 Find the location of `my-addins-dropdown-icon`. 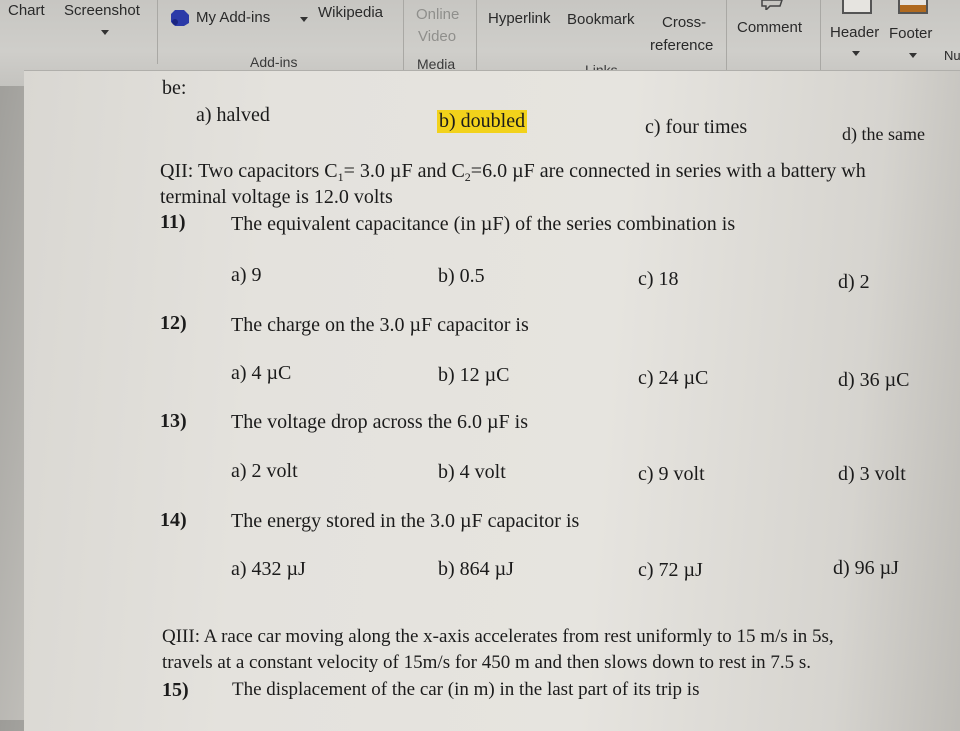

my-addins-dropdown-icon is located at coordinates (304, 19).